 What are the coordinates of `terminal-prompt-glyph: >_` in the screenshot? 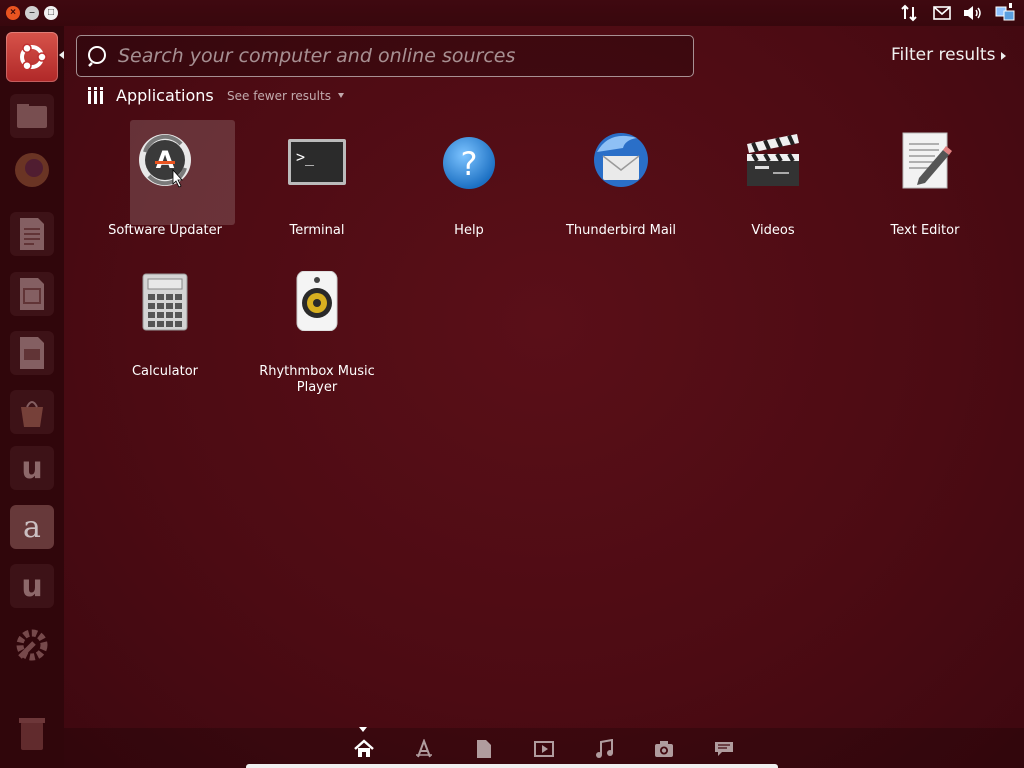 It's located at (305, 157).